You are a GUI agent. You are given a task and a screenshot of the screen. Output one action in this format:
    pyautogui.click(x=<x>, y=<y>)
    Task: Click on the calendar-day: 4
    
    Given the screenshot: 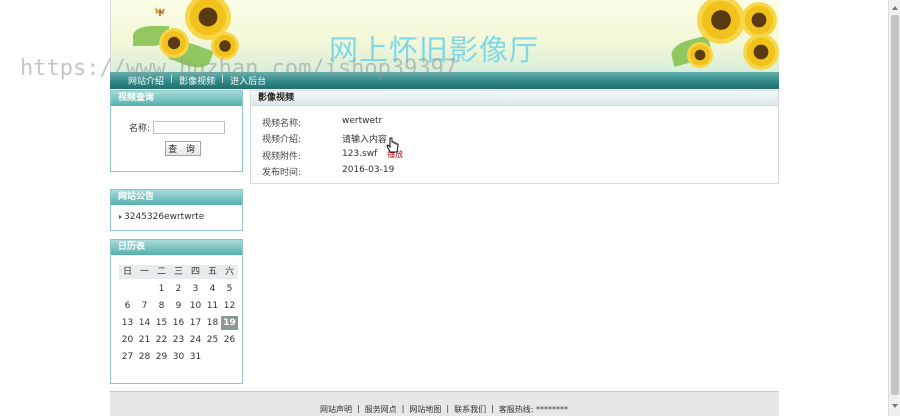 What is the action you would take?
    pyautogui.click(x=212, y=289)
    